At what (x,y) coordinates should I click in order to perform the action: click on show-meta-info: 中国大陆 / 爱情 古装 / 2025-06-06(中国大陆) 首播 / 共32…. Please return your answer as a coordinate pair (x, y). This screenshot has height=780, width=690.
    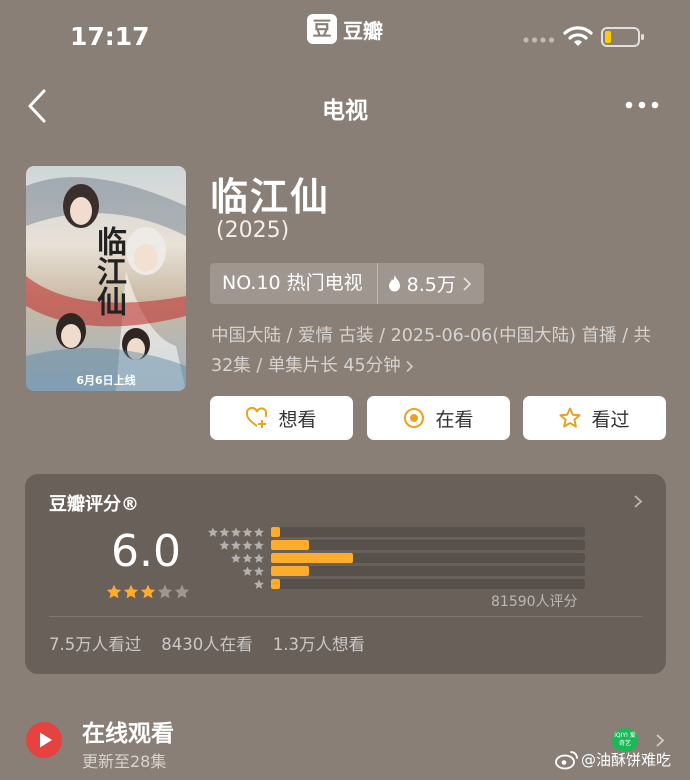
    Looking at the image, I should click on (436, 351).